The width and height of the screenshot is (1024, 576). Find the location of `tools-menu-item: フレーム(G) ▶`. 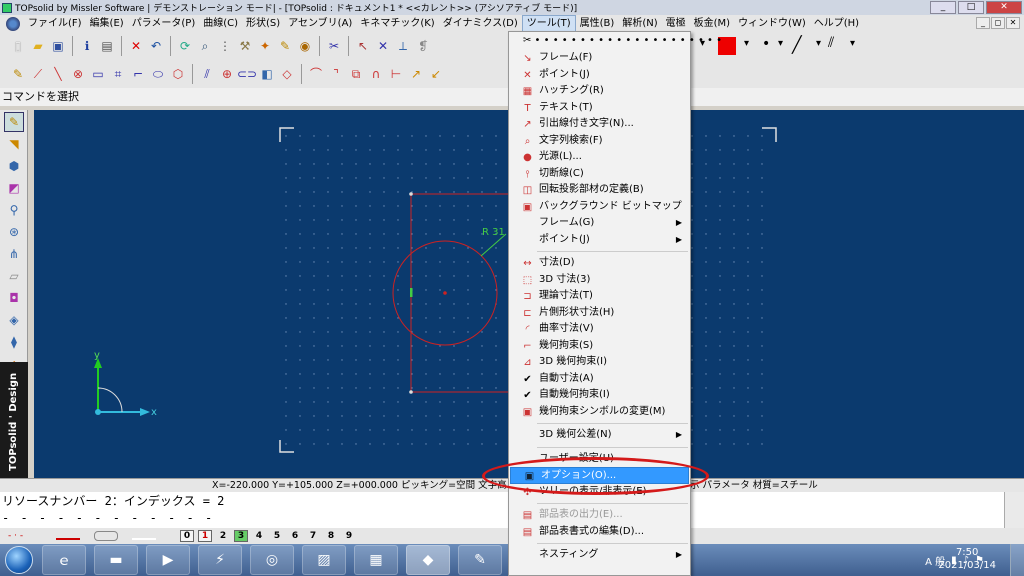

tools-menu-item: フレーム(G) ▶ is located at coordinates (599, 223).